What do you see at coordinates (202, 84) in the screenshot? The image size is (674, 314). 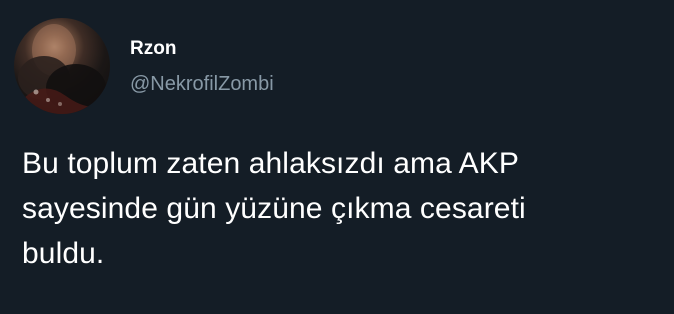 I see `user-handle: @NekrofilZombi` at bounding box center [202, 84].